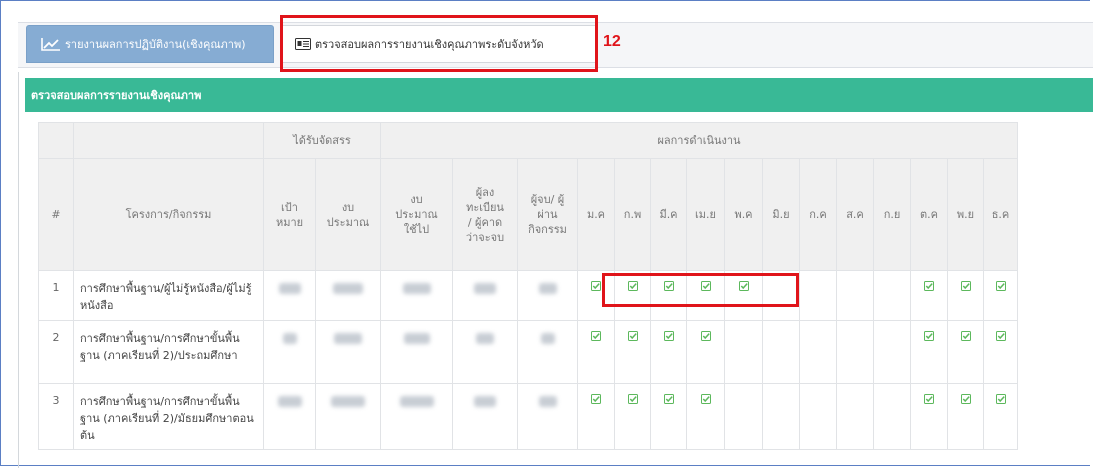 The image size is (1093, 468). What do you see at coordinates (56, 214) in the screenshot?
I see `header-index: #` at bounding box center [56, 214].